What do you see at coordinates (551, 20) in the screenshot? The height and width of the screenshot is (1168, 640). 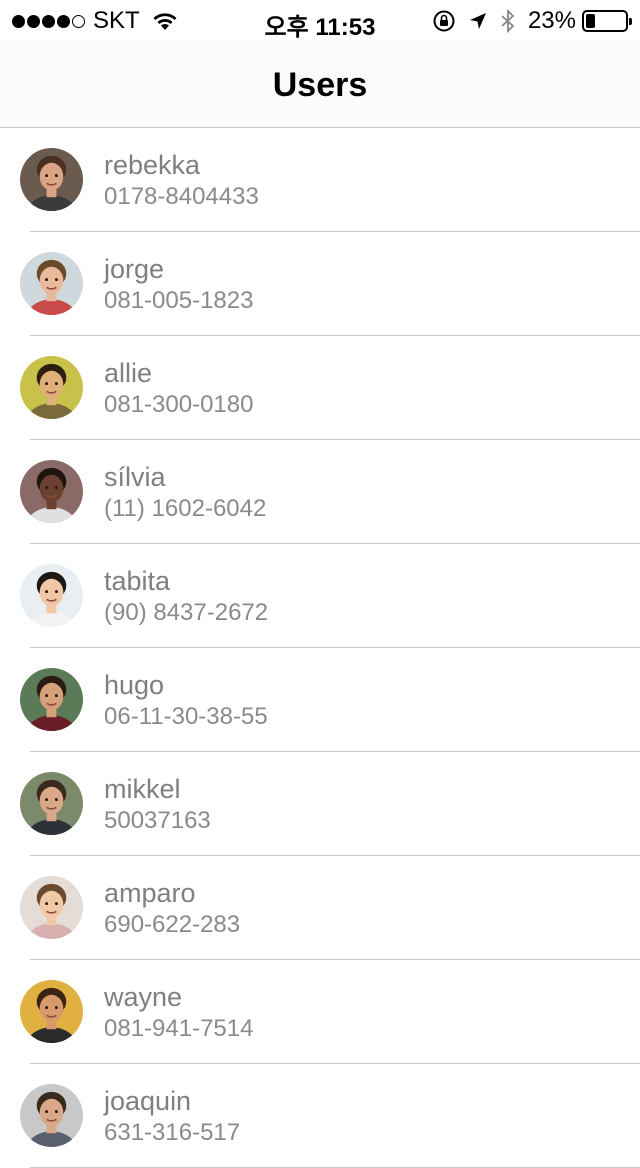 I see `battery-percent: 23%` at bounding box center [551, 20].